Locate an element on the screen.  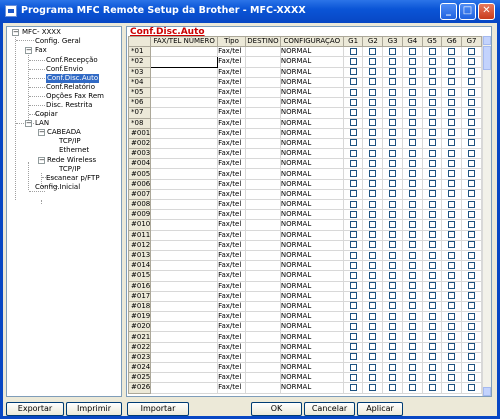
column-header-g5: G5 is located at coordinates (432, 42).